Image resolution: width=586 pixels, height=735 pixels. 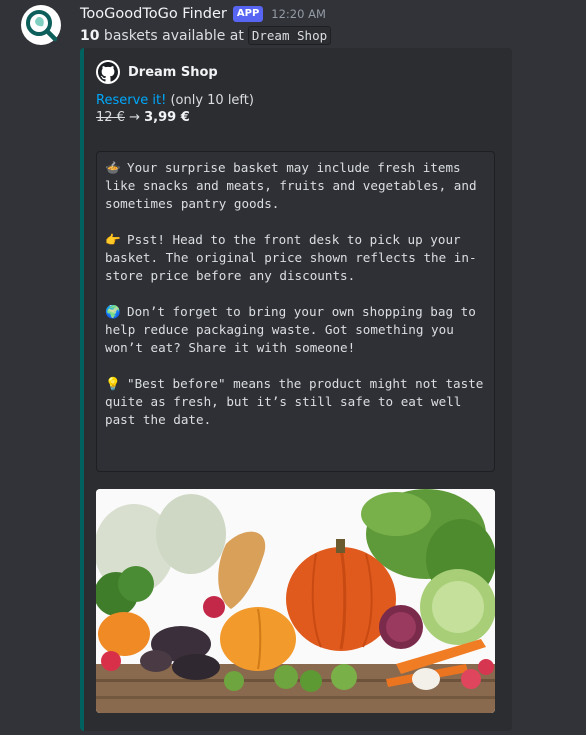 I want to click on message-header: TooGoodToGo Finder APP 12:20 AM, so click(x=203, y=14).